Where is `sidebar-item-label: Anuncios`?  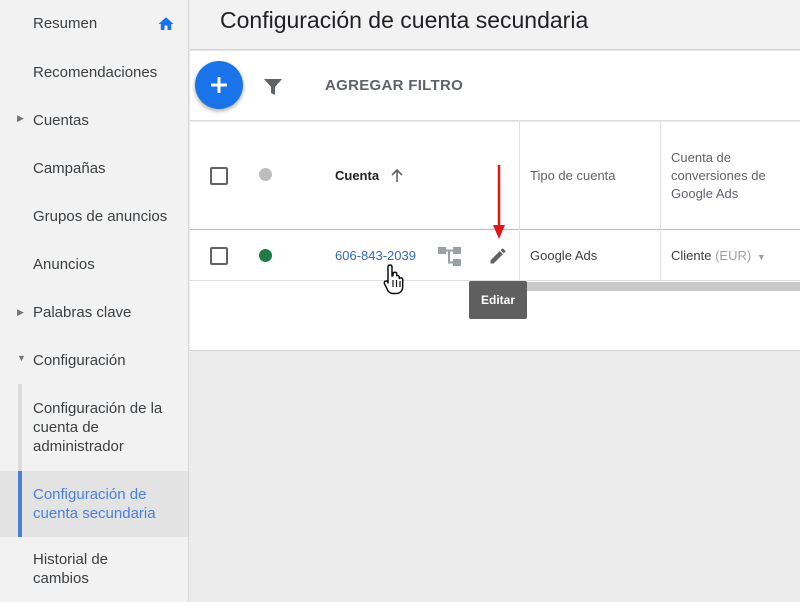
sidebar-item-label: Anuncios is located at coordinates (64, 264).